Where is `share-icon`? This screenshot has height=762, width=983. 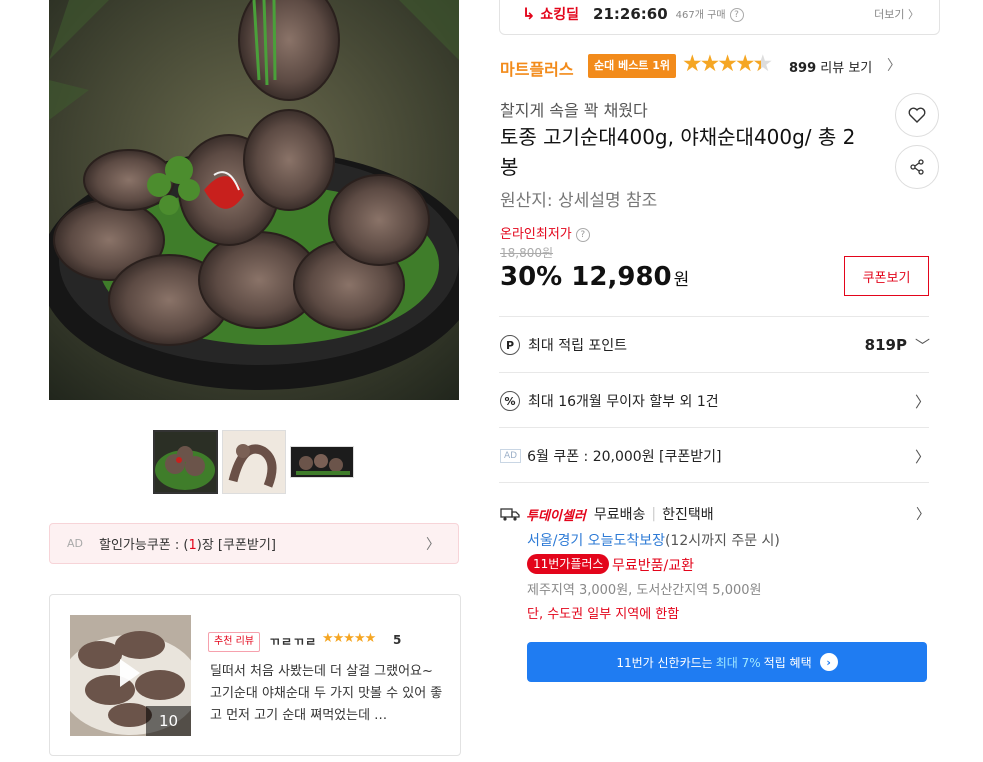
share-icon is located at coordinates (917, 167).